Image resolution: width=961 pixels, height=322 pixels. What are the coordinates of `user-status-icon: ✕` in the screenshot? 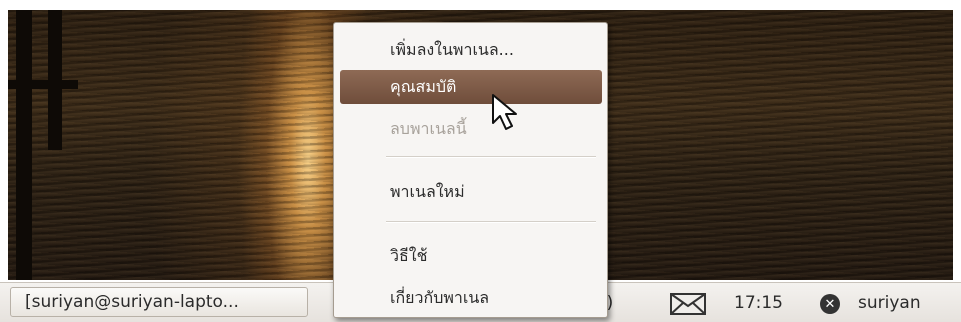 It's located at (830, 304).